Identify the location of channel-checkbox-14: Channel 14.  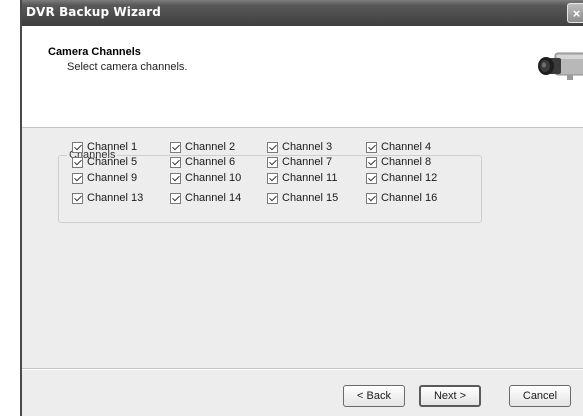
(205, 198).